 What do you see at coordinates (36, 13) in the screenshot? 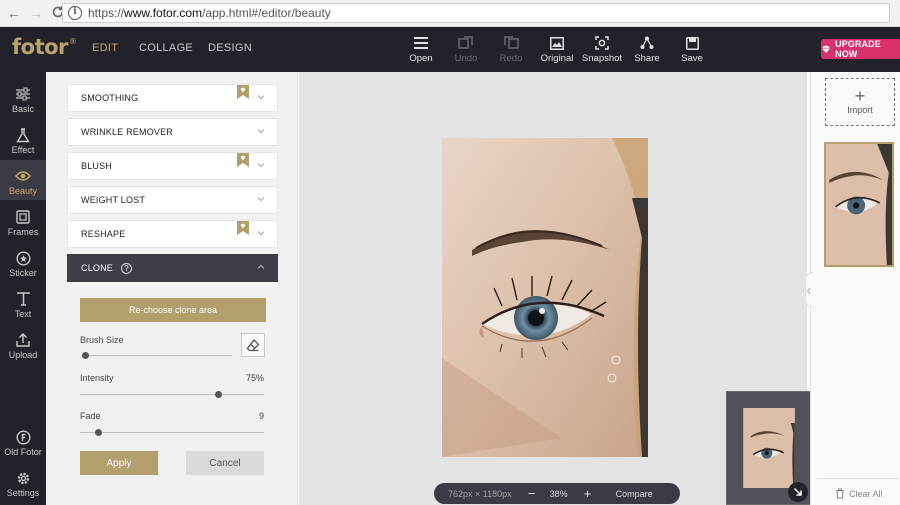
I see `forward-arrow-icon: →` at bounding box center [36, 13].